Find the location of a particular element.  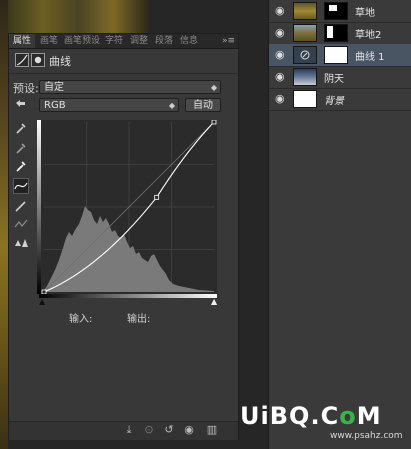

adjustment-title: 曲线 is located at coordinates (60, 61).